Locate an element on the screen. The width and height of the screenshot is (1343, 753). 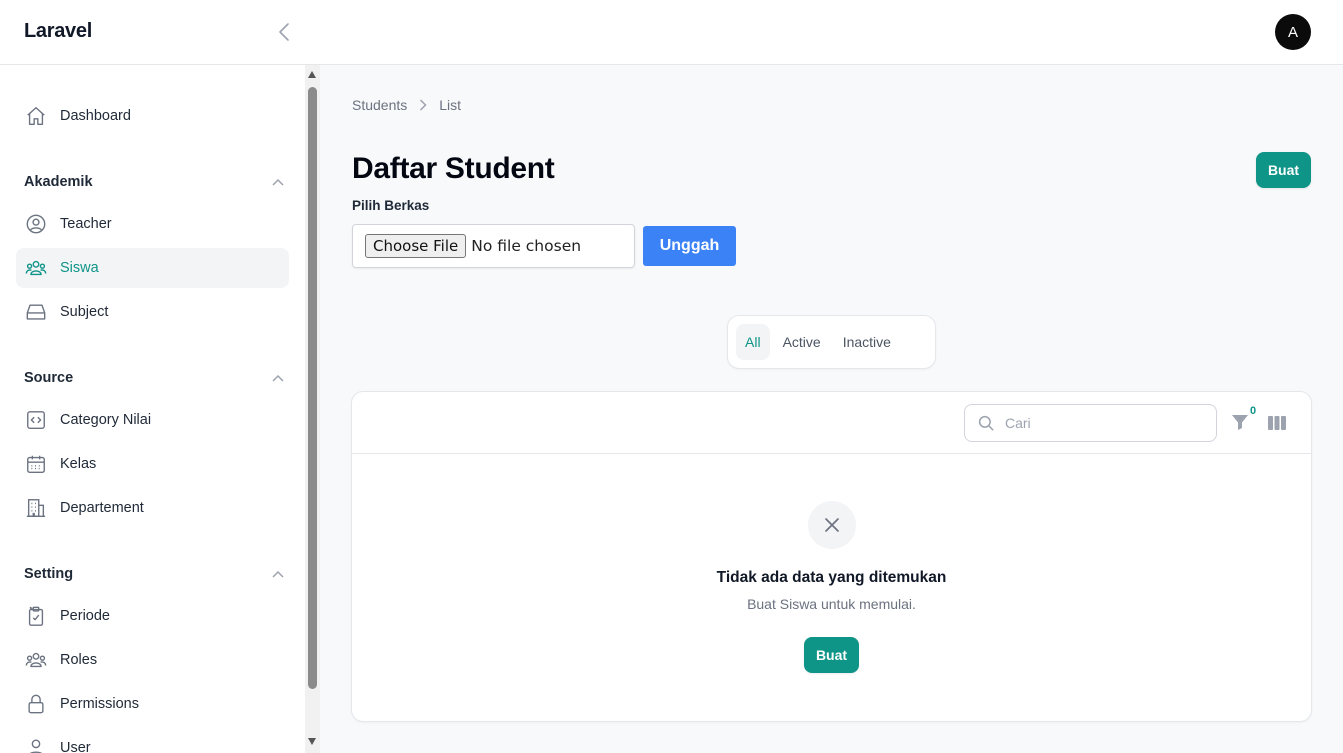
status-tabs: All Active Inactive is located at coordinates (831, 342).